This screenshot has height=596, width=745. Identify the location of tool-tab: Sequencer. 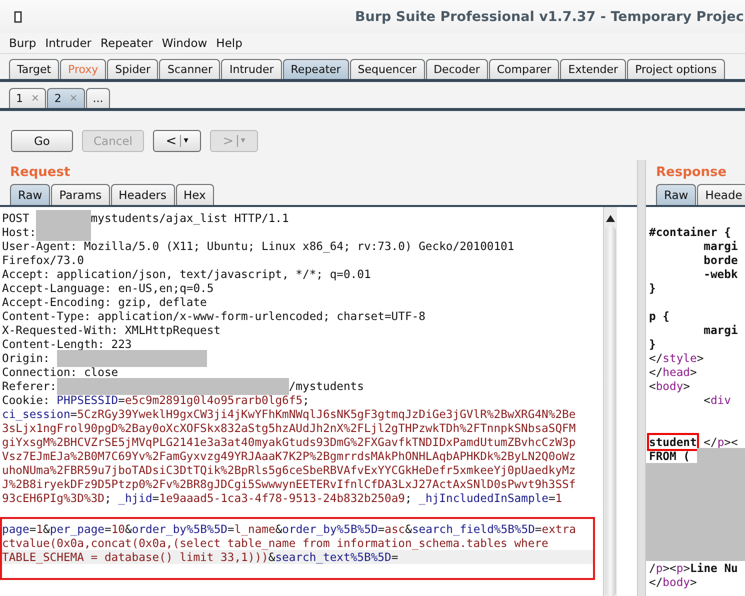
(387, 69).